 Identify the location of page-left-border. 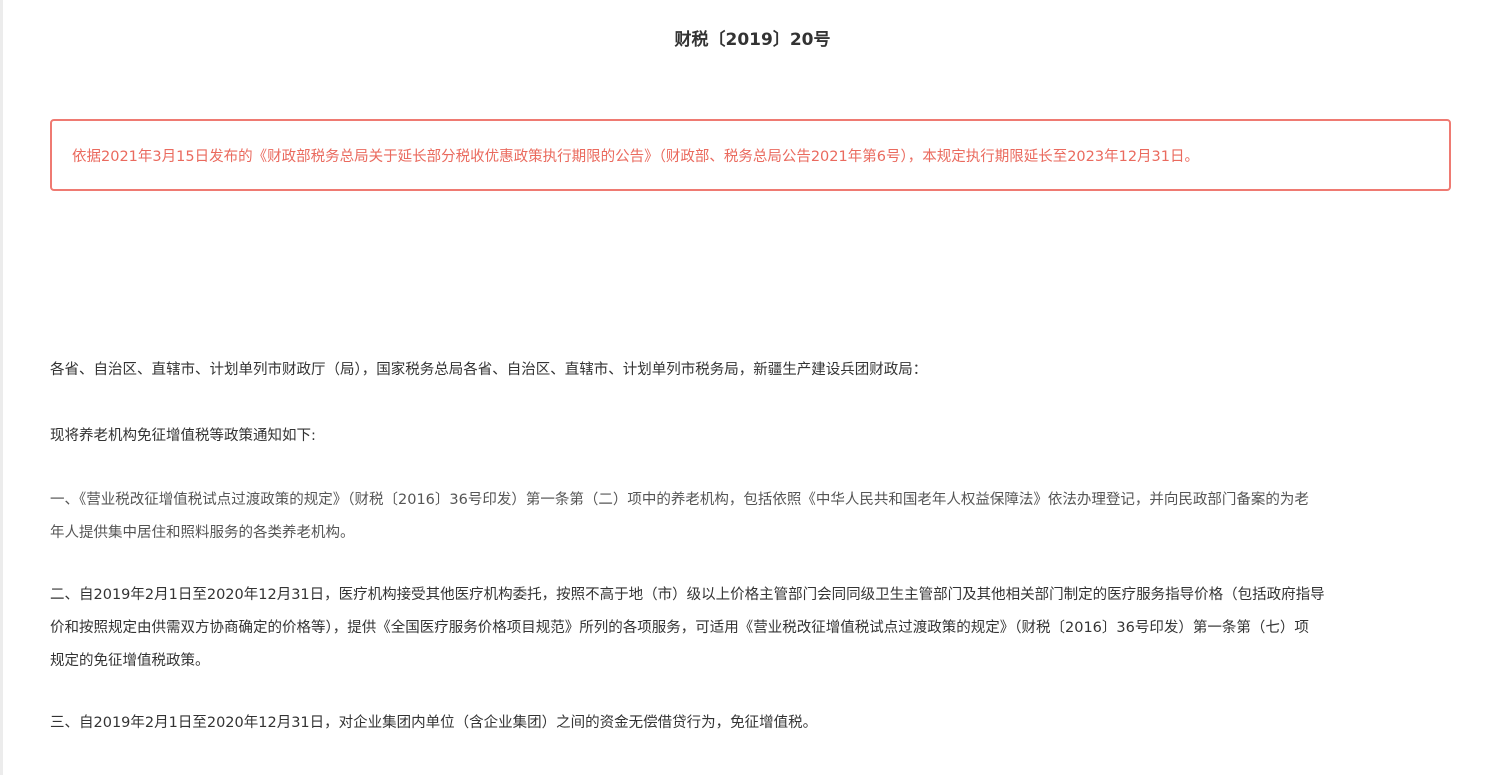
(1, 387).